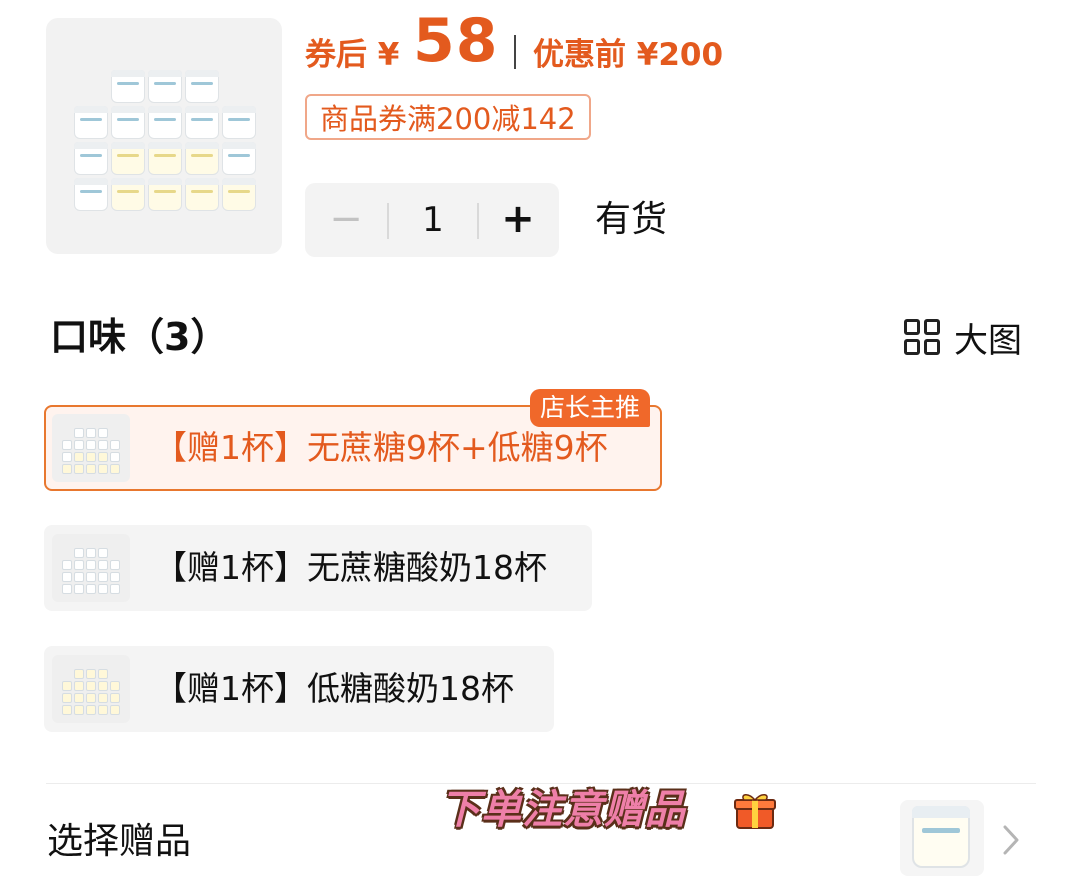 This screenshot has width=1080, height=888. Describe the element at coordinates (119, 842) in the screenshot. I see `select-gift-label: 选择赠品` at that location.